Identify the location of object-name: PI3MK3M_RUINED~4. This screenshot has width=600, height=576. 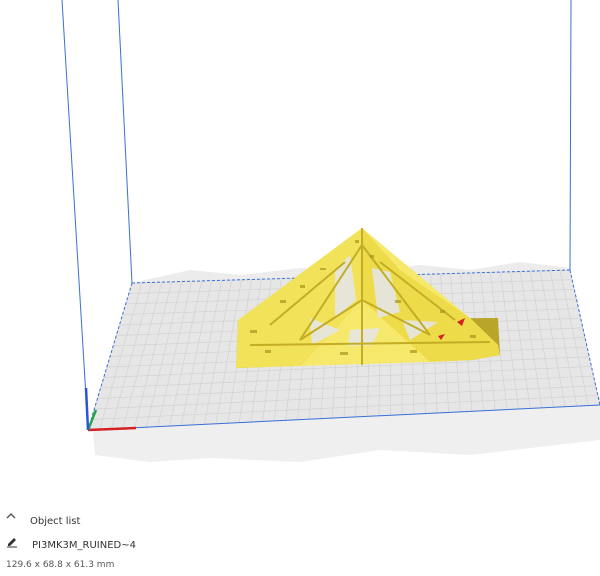
(84, 545).